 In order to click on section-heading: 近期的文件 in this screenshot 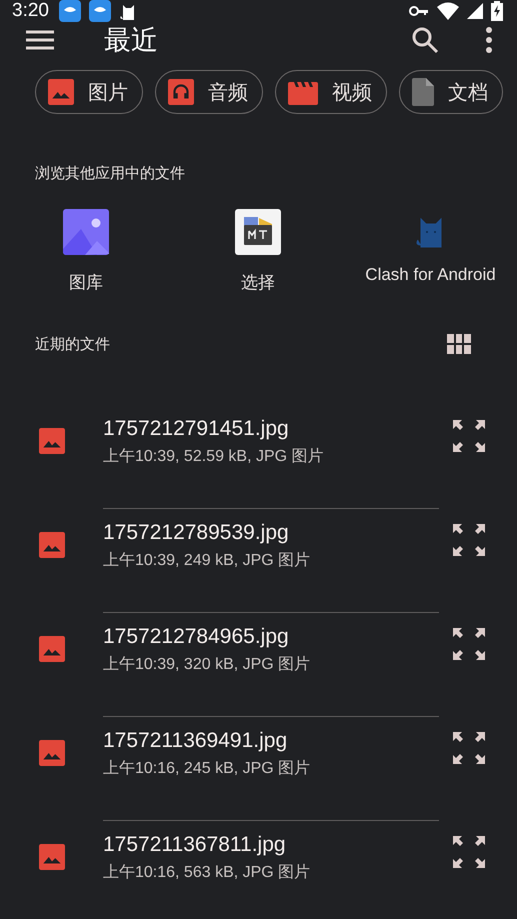, I will do `click(72, 344)`.